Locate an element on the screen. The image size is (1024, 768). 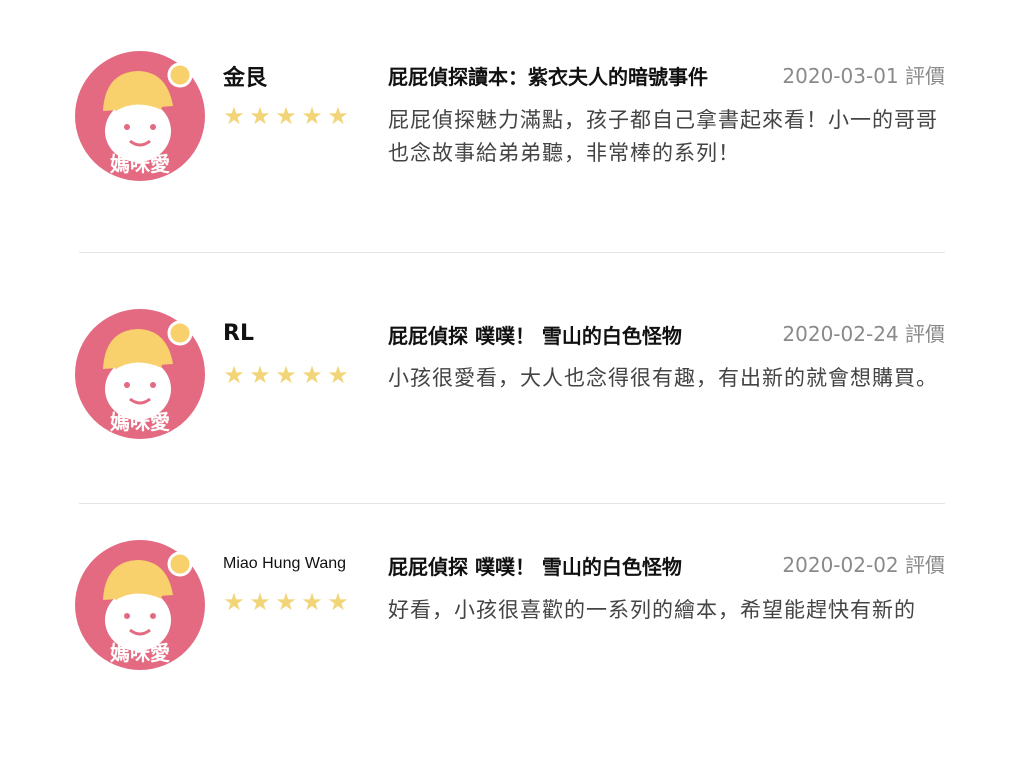
book-title: 屁屁偵探讀本：紫衣夫人的暗號事件 is located at coordinates (548, 75).